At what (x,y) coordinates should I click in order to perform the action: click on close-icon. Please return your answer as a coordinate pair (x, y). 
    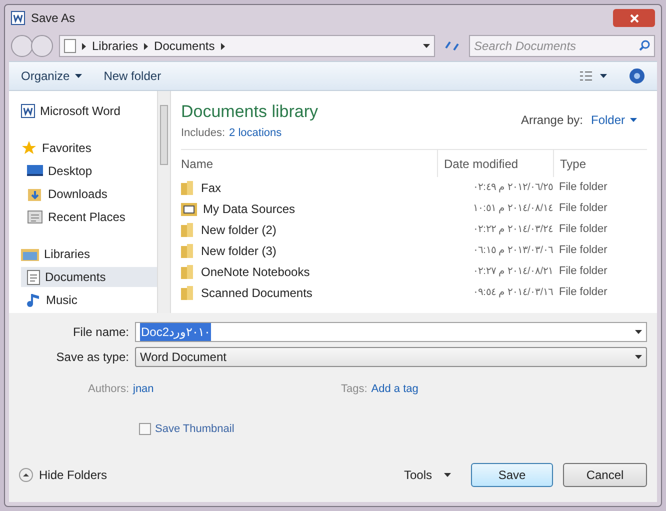
    Looking at the image, I should click on (634, 18).